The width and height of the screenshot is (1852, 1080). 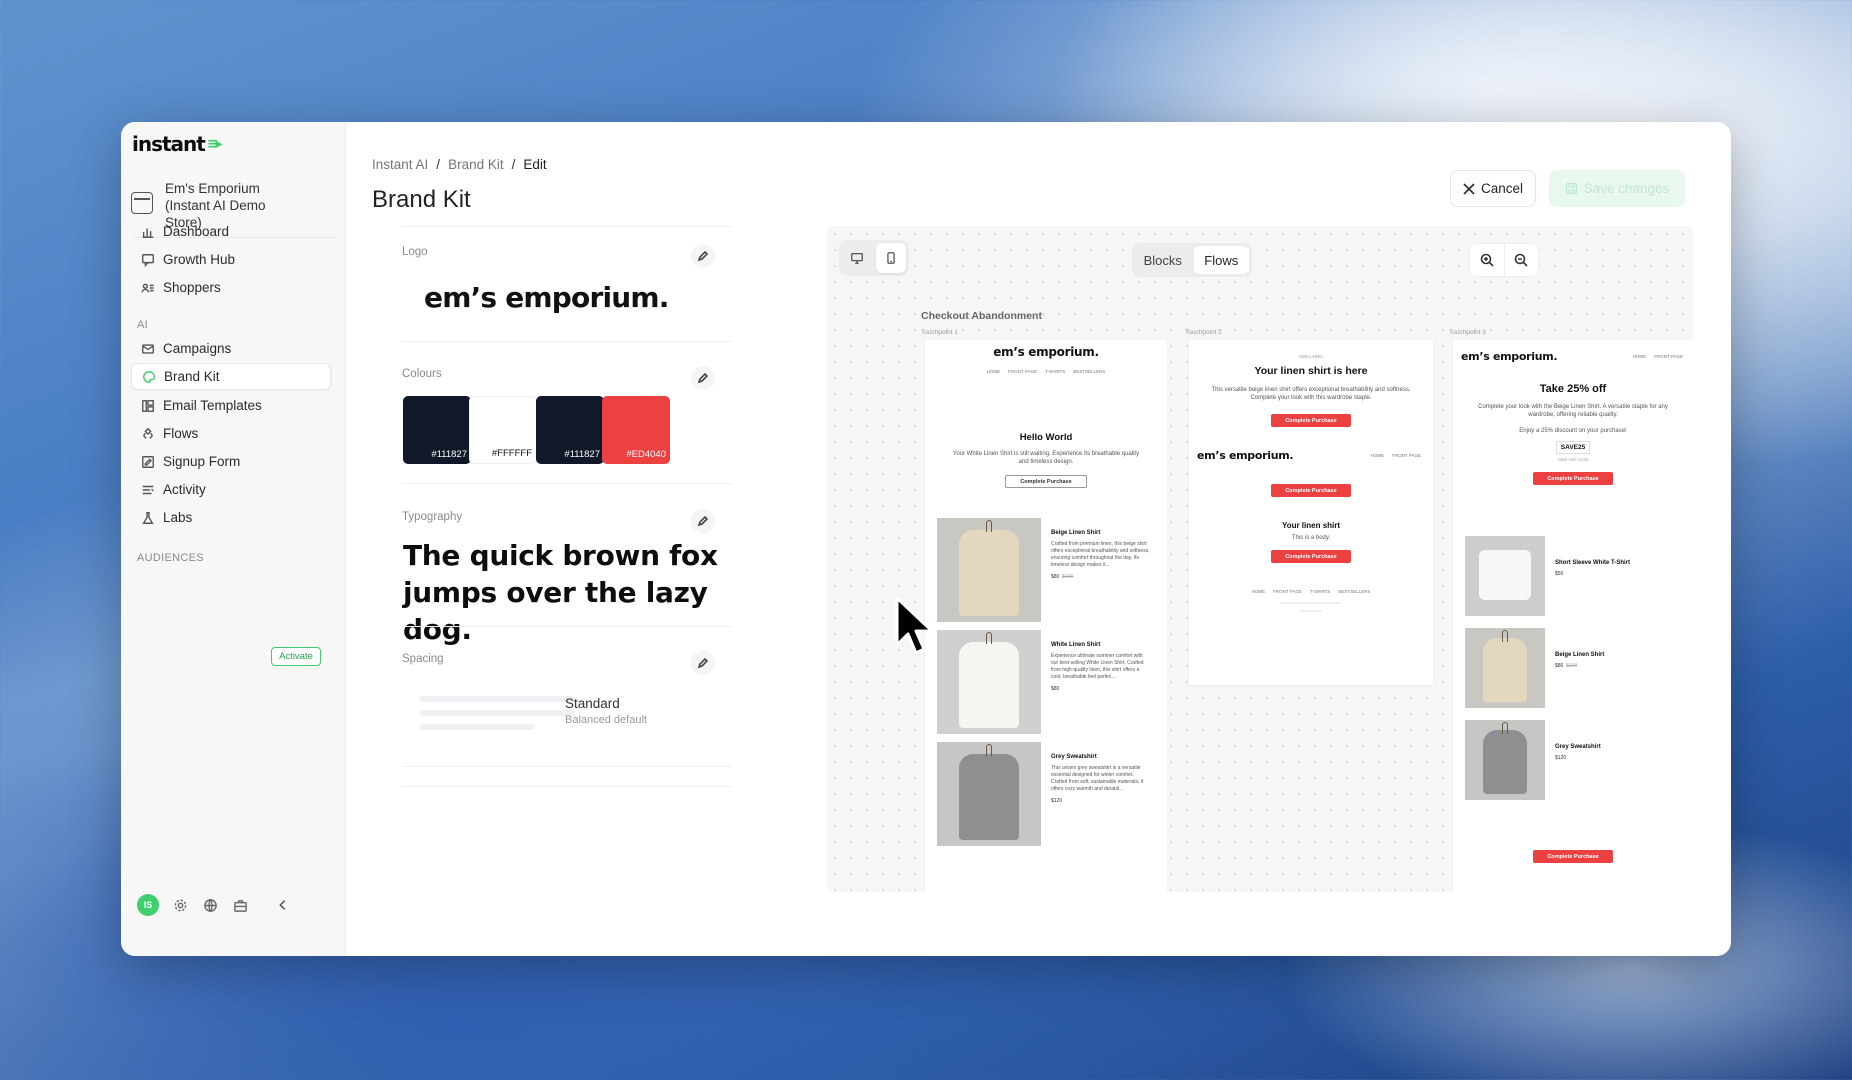 I want to click on email-nav-item: FRONT PAGE, so click(x=1406, y=455).